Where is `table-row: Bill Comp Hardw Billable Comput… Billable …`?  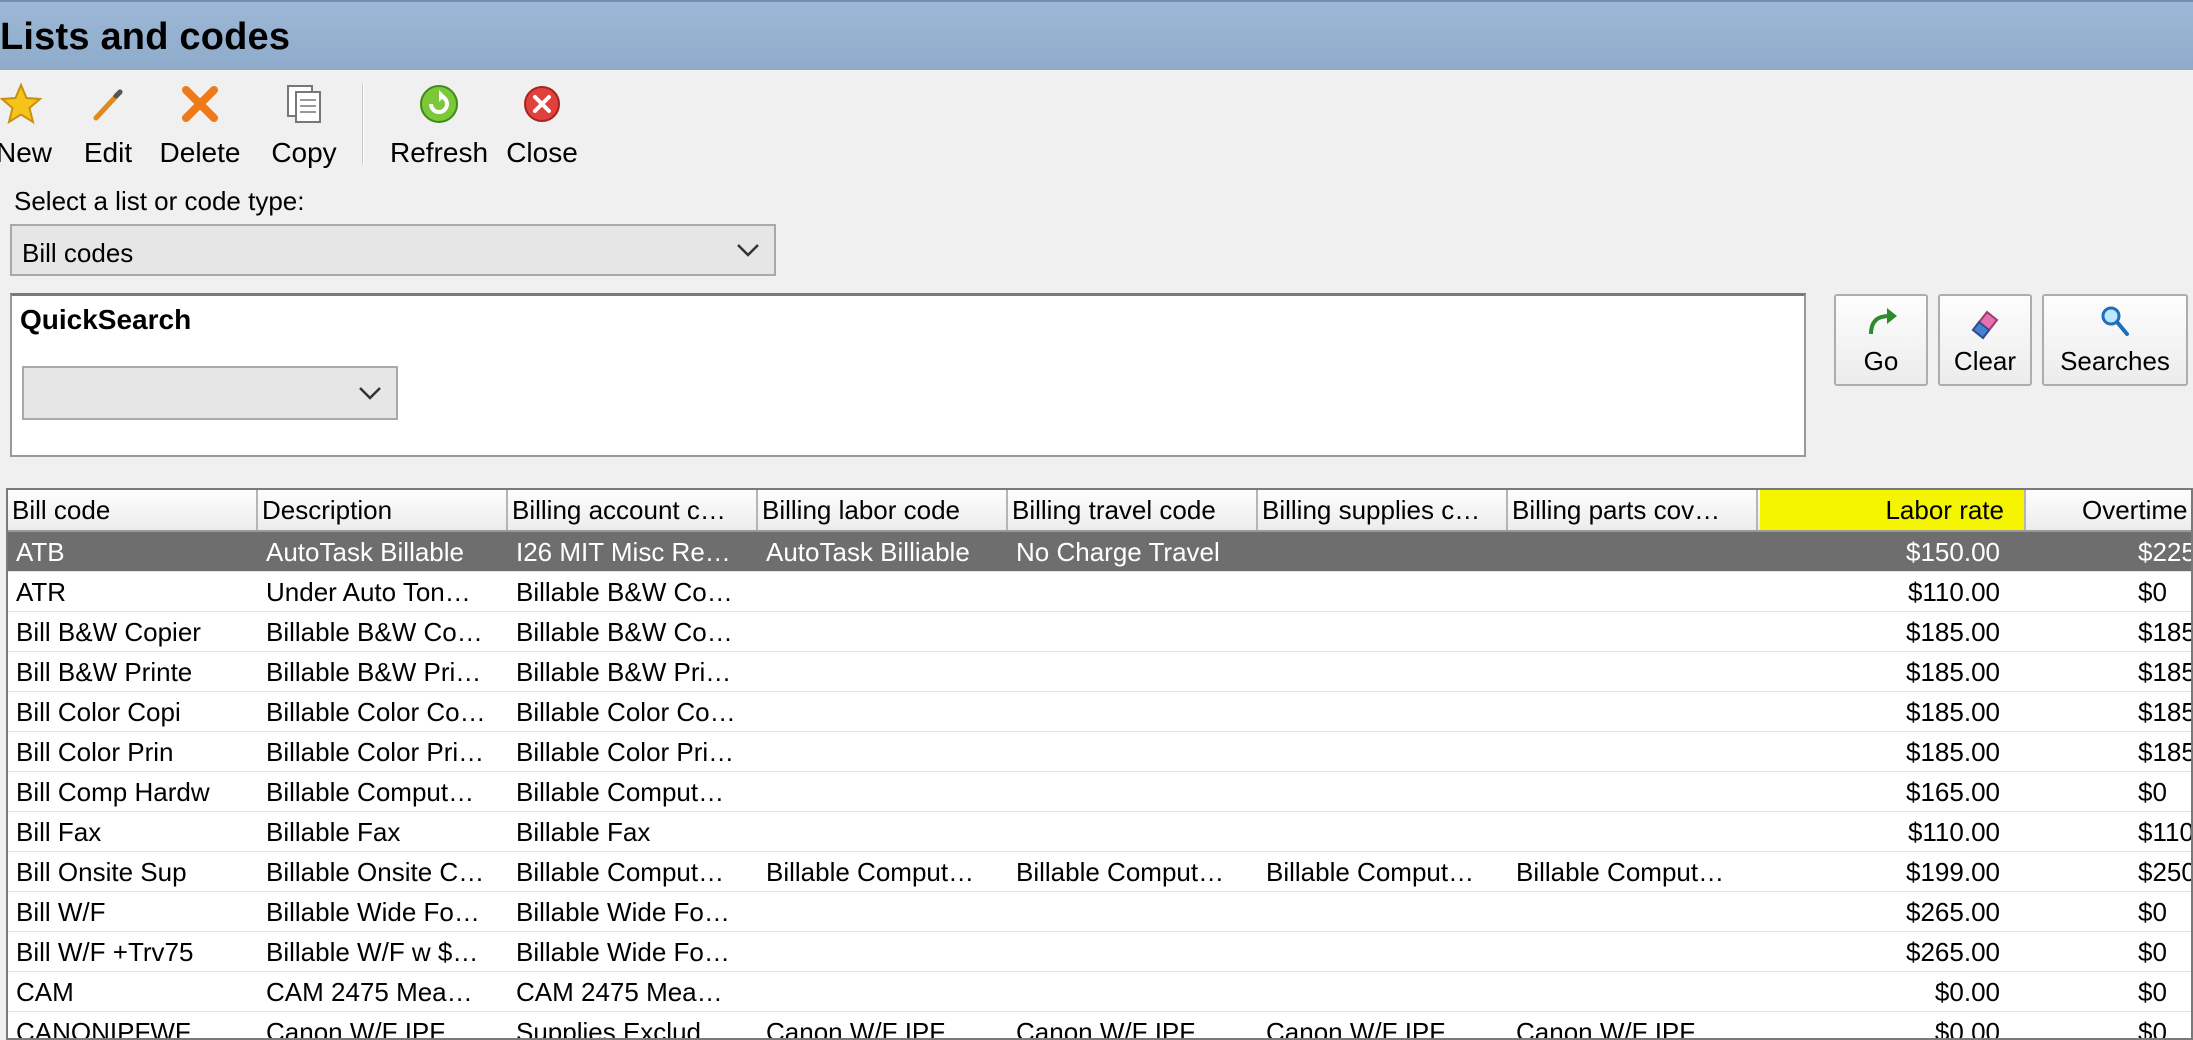
table-row: Bill Comp Hardw Billable Comput… Billable … is located at coordinates (1099, 792).